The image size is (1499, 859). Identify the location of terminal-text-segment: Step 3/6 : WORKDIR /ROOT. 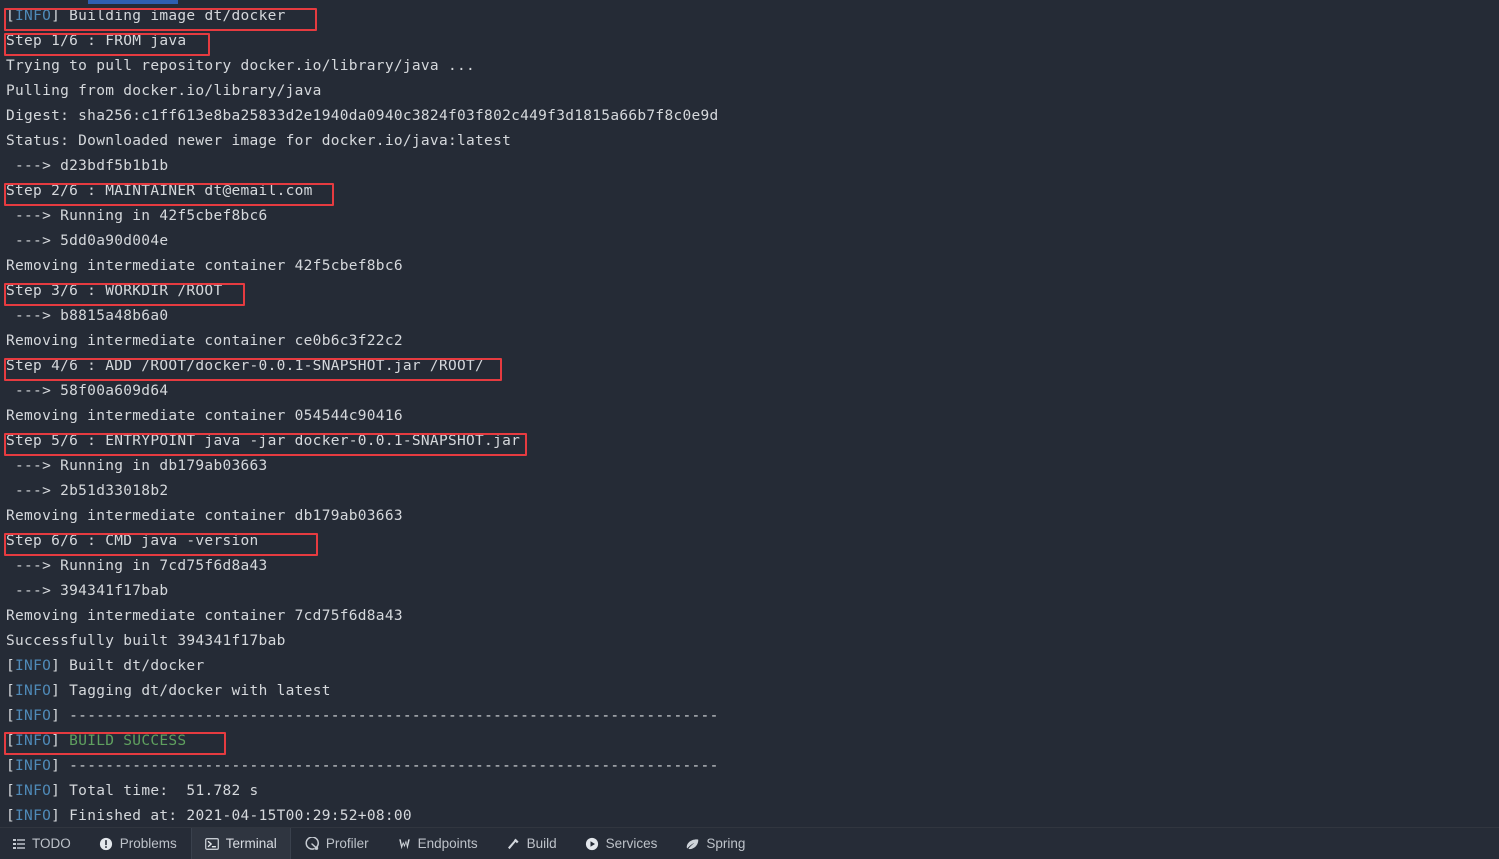
(114, 291).